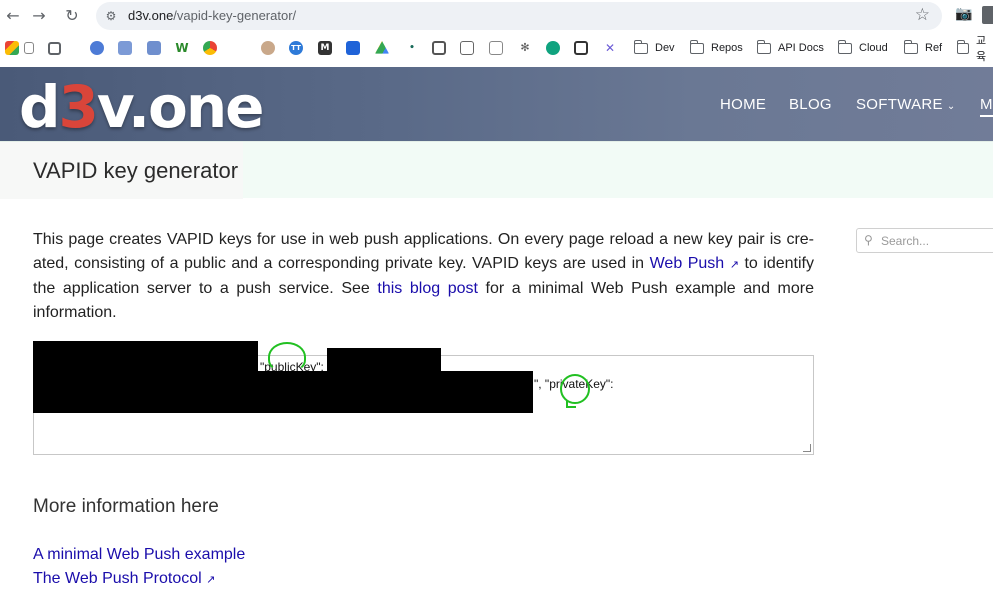 This screenshot has height=610, width=993. What do you see at coordinates (40, 107) in the screenshot?
I see `logo-prefix: d` at bounding box center [40, 107].